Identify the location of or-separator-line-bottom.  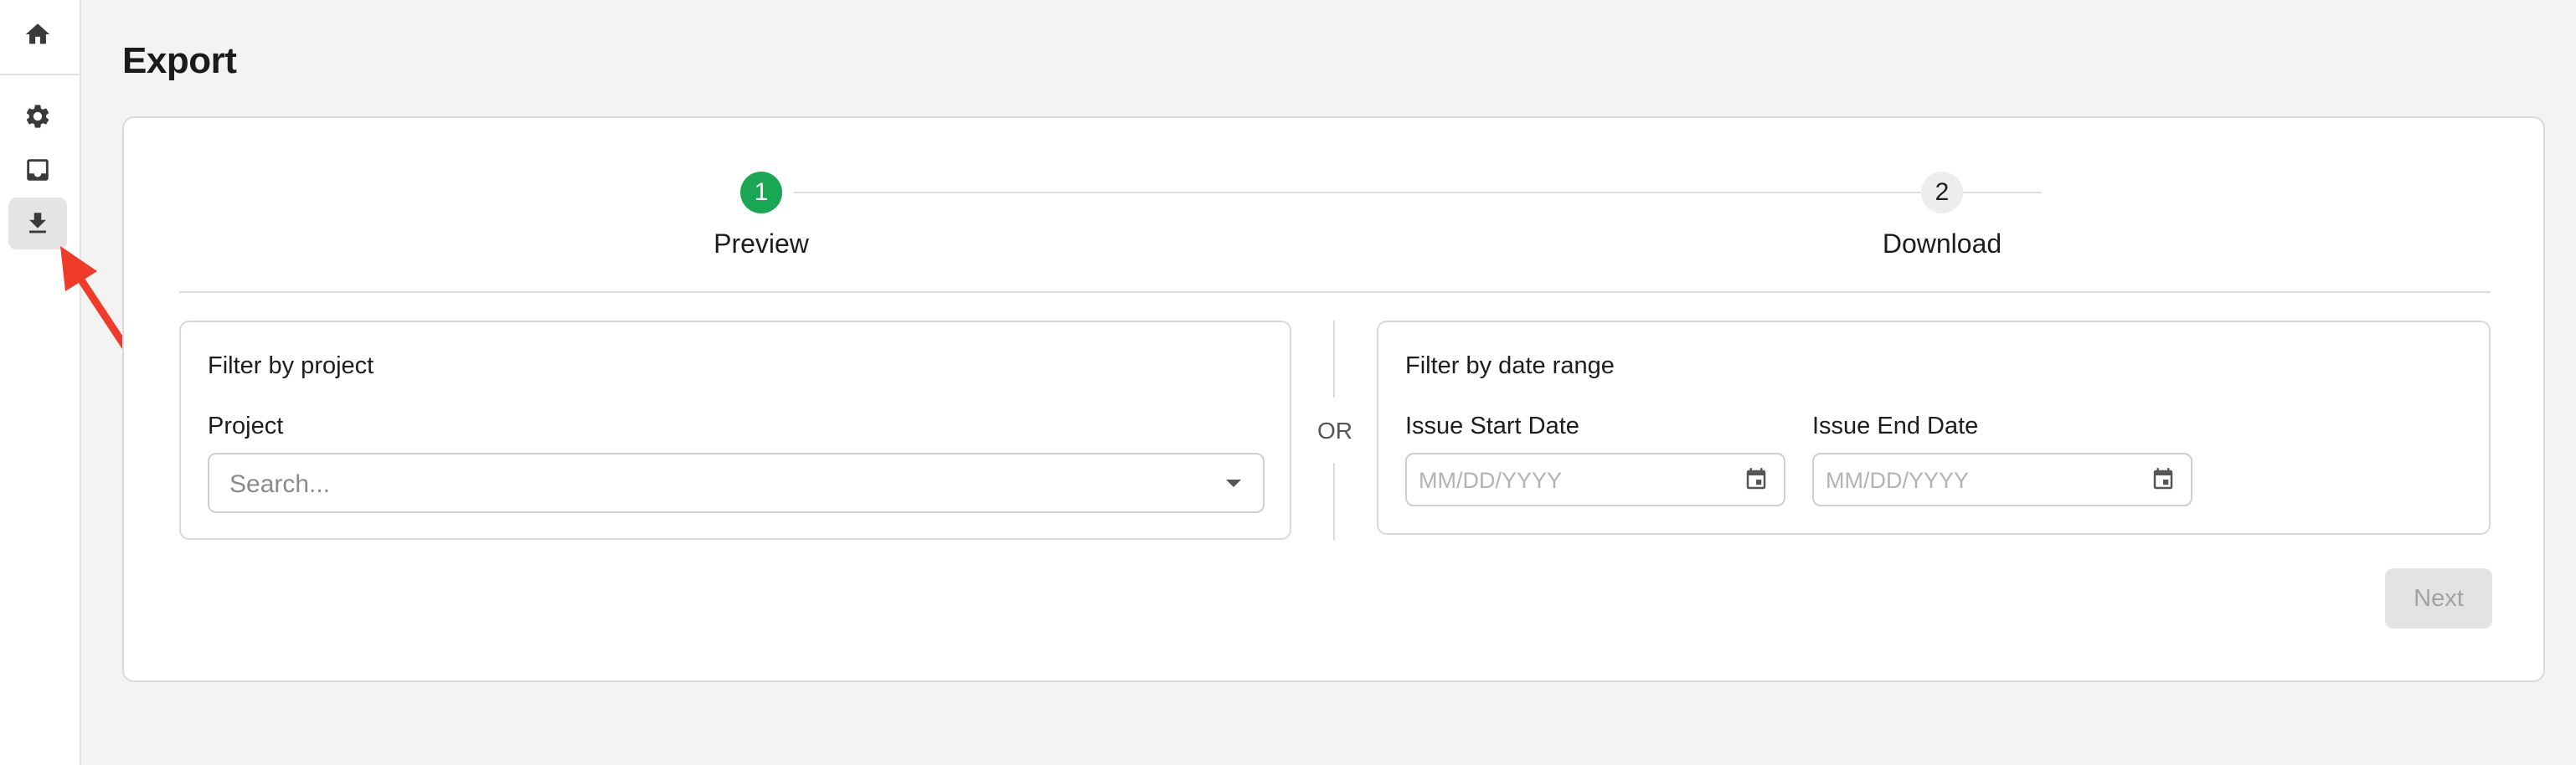
(1334, 502).